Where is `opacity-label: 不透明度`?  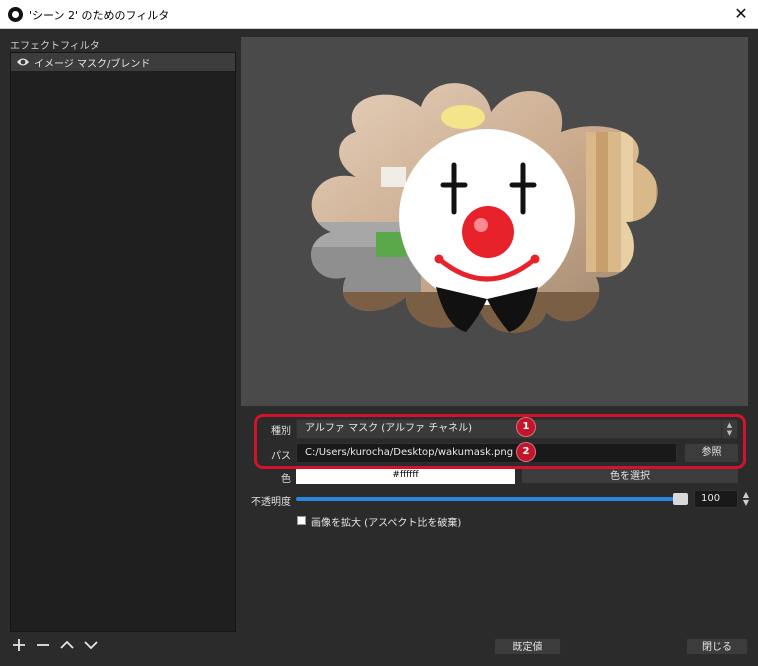
opacity-label: 不透明度 is located at coordinates (271, 502).